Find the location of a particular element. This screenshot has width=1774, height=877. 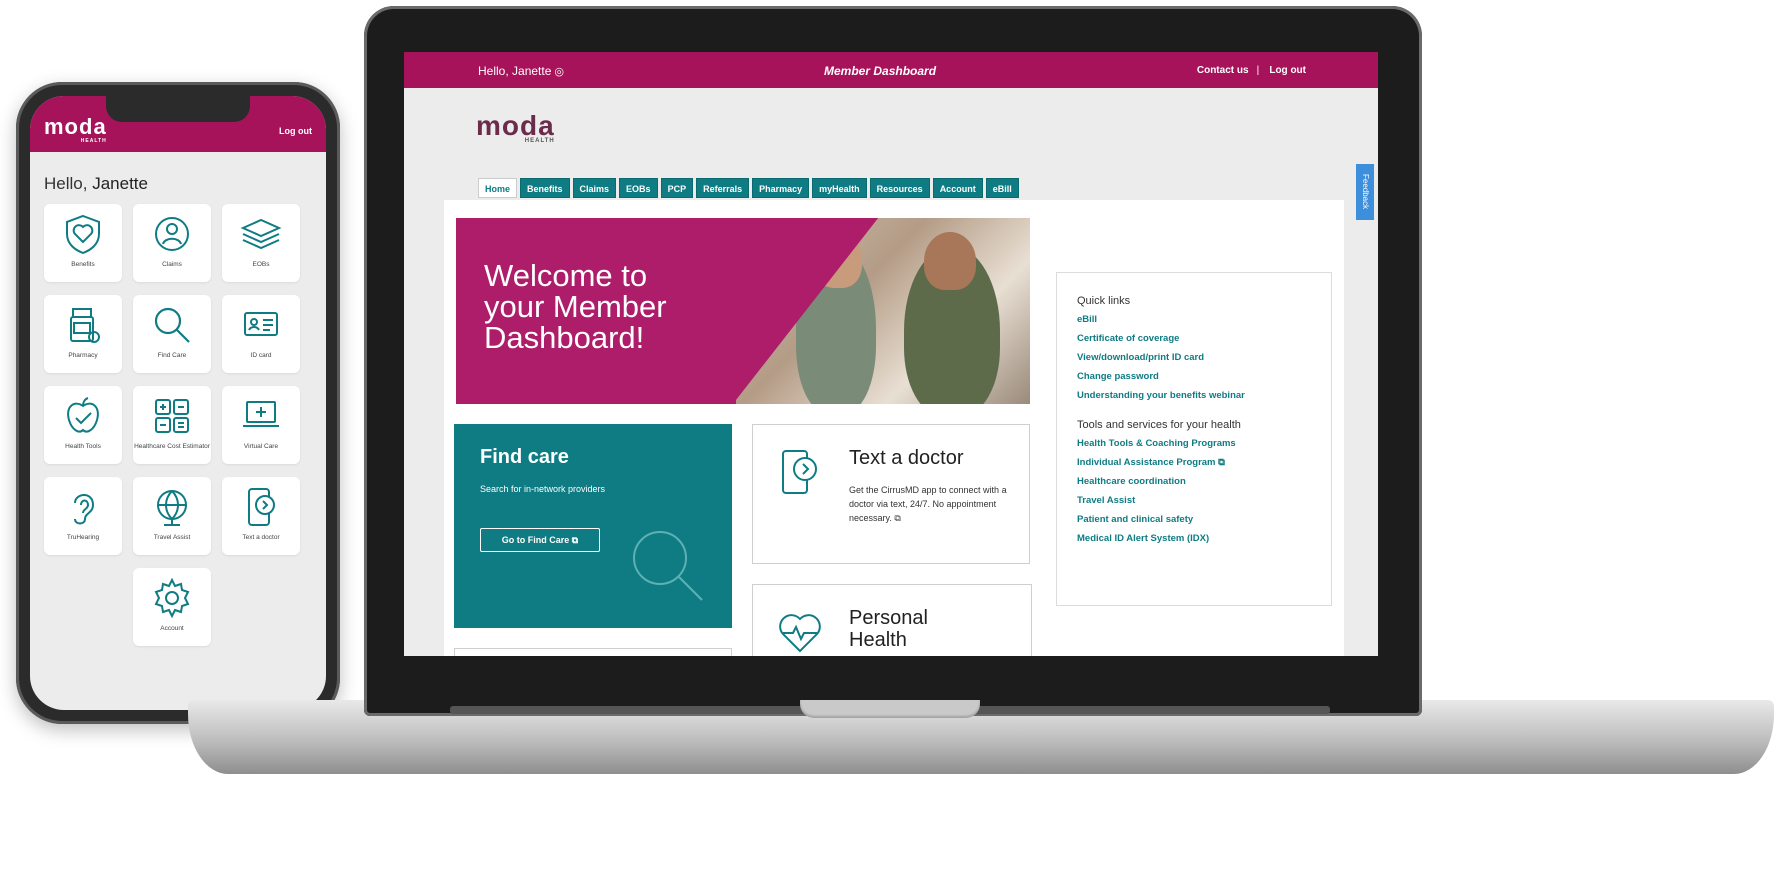

tab-ebill: eBill is located at coordinates (1002, 188).